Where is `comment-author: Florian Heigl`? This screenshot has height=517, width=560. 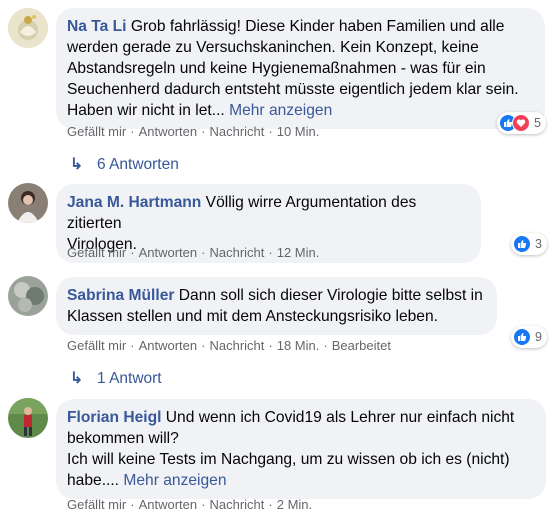 comment-author: Florian Heigl is located at coordinates (114, 417).